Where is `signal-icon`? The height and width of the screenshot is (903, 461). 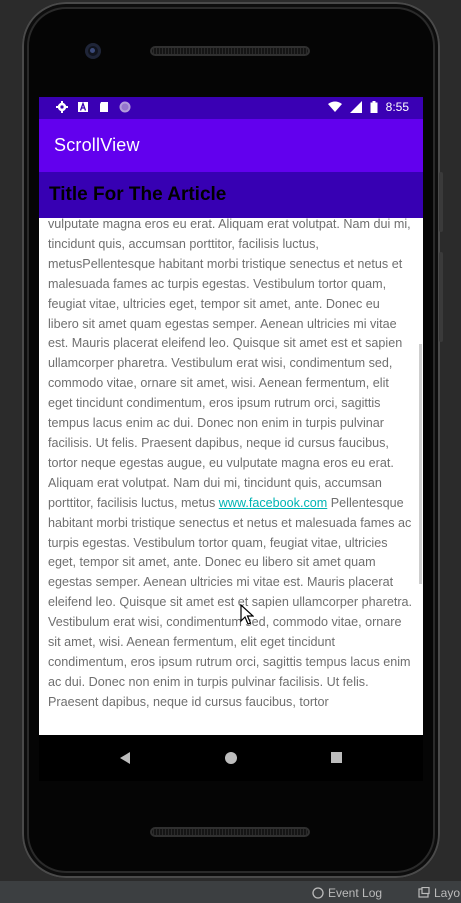
signal-icon is located at coordinates (355, 107).